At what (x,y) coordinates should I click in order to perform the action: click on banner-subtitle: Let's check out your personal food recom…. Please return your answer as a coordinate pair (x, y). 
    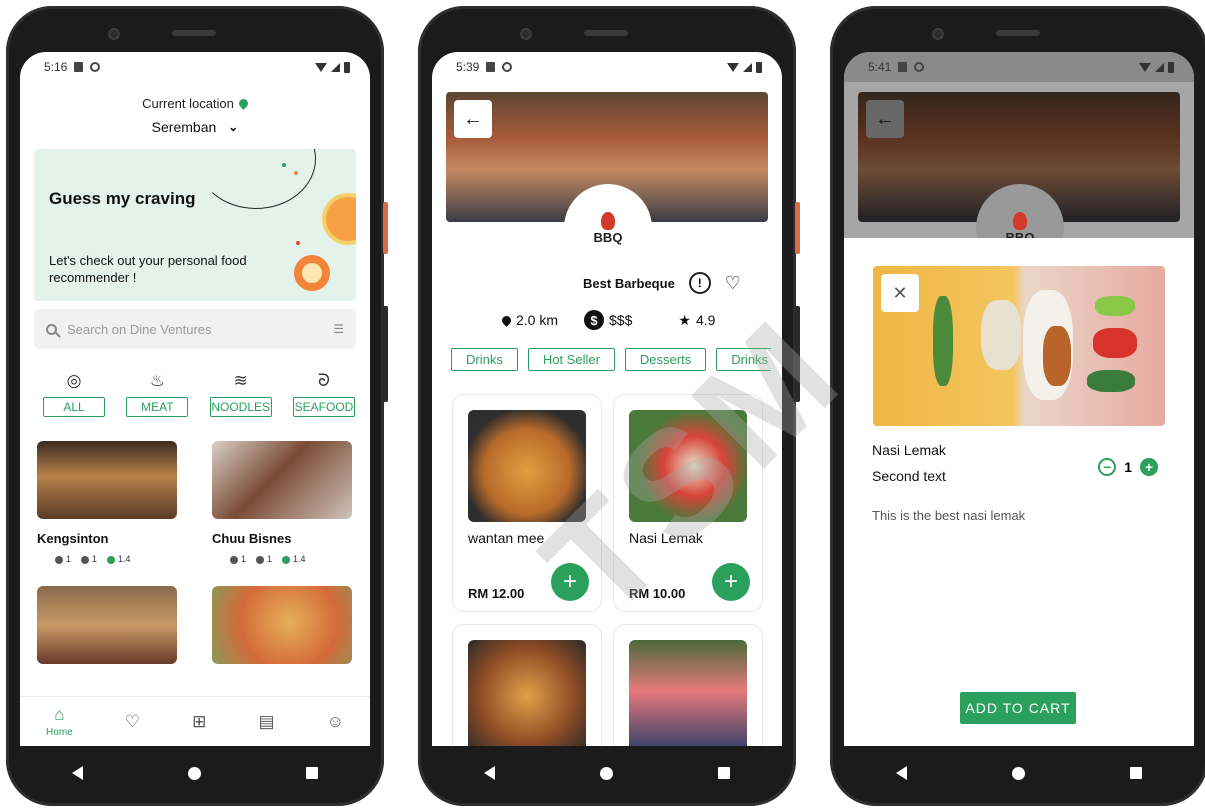
    Looking at the image, I should click on (148, 269).